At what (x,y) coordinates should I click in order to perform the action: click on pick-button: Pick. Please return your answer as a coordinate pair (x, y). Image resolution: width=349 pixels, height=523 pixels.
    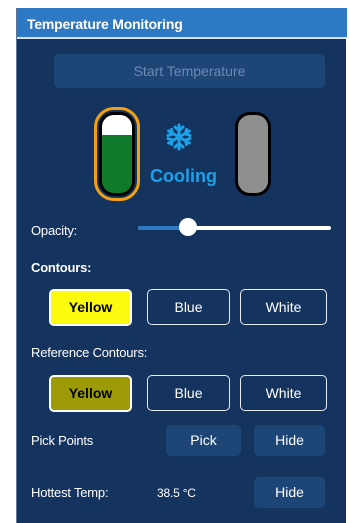
    Looking at the image, I should click on (203, 440).